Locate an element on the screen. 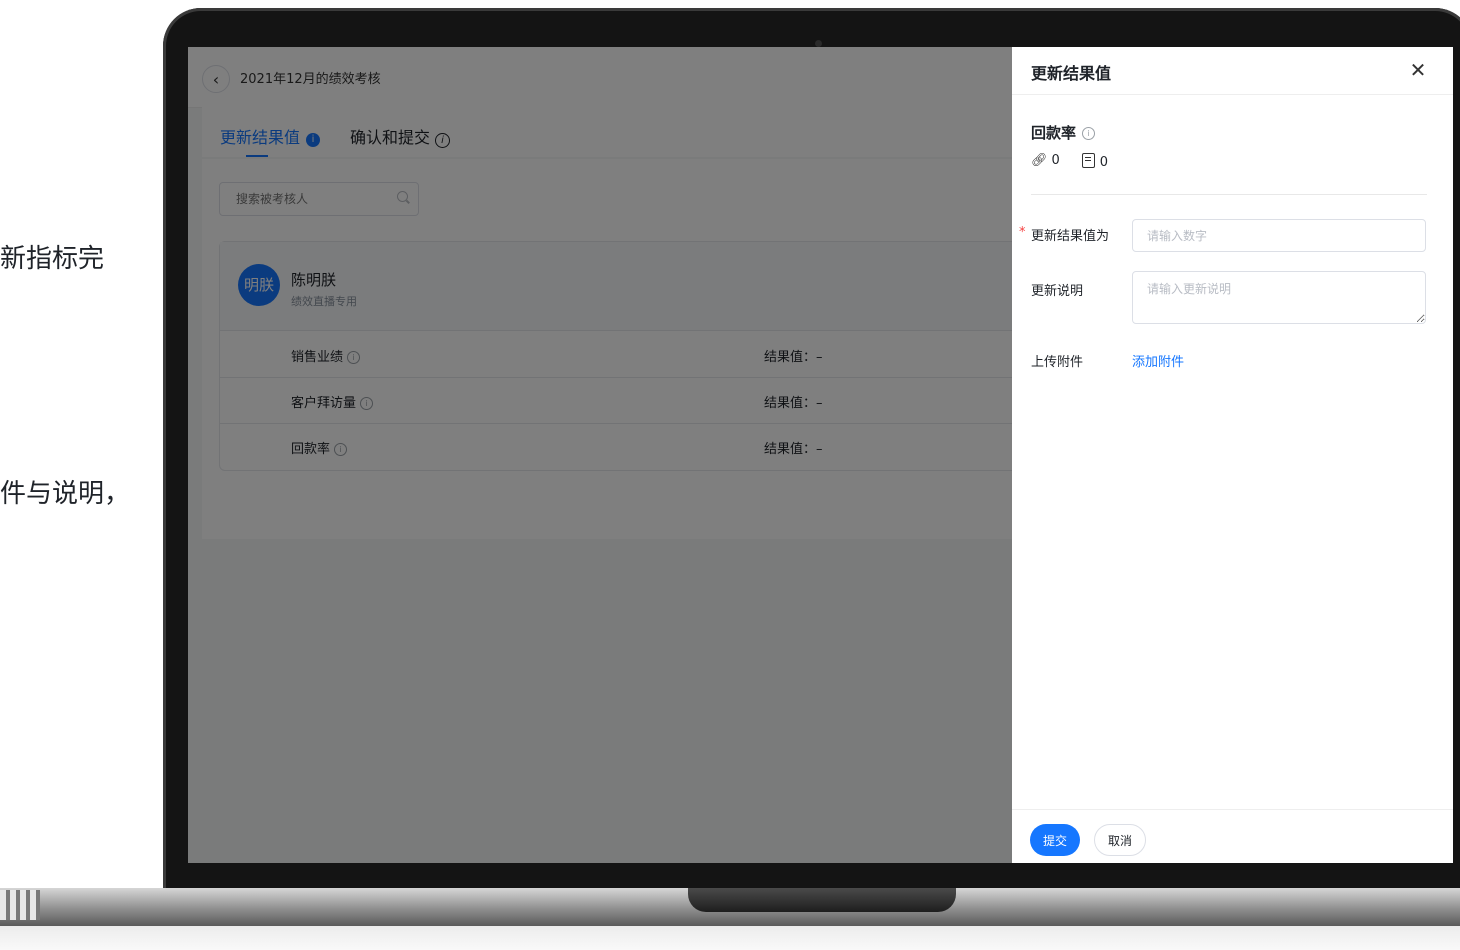 Image resolution: width=1460 pixels, height=950 pixels. cancel-button: 取消 is located at coordinates (1120, 840).